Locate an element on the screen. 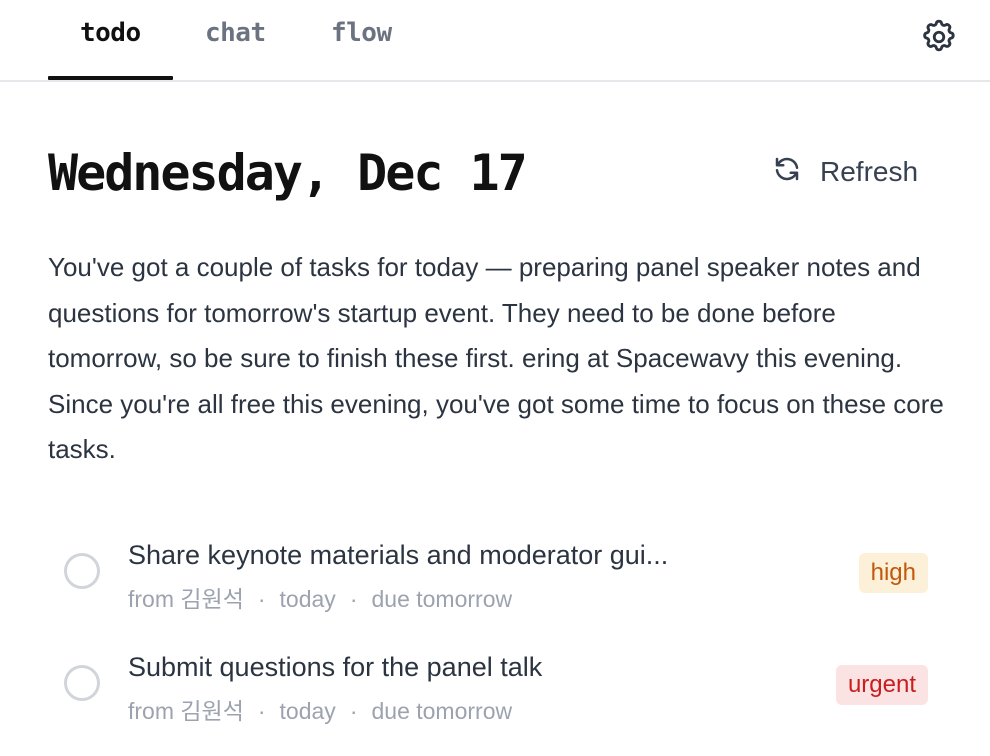 The width and height of the screenshot is (990, 756). gear-icon is located at coordinates (939, 37).